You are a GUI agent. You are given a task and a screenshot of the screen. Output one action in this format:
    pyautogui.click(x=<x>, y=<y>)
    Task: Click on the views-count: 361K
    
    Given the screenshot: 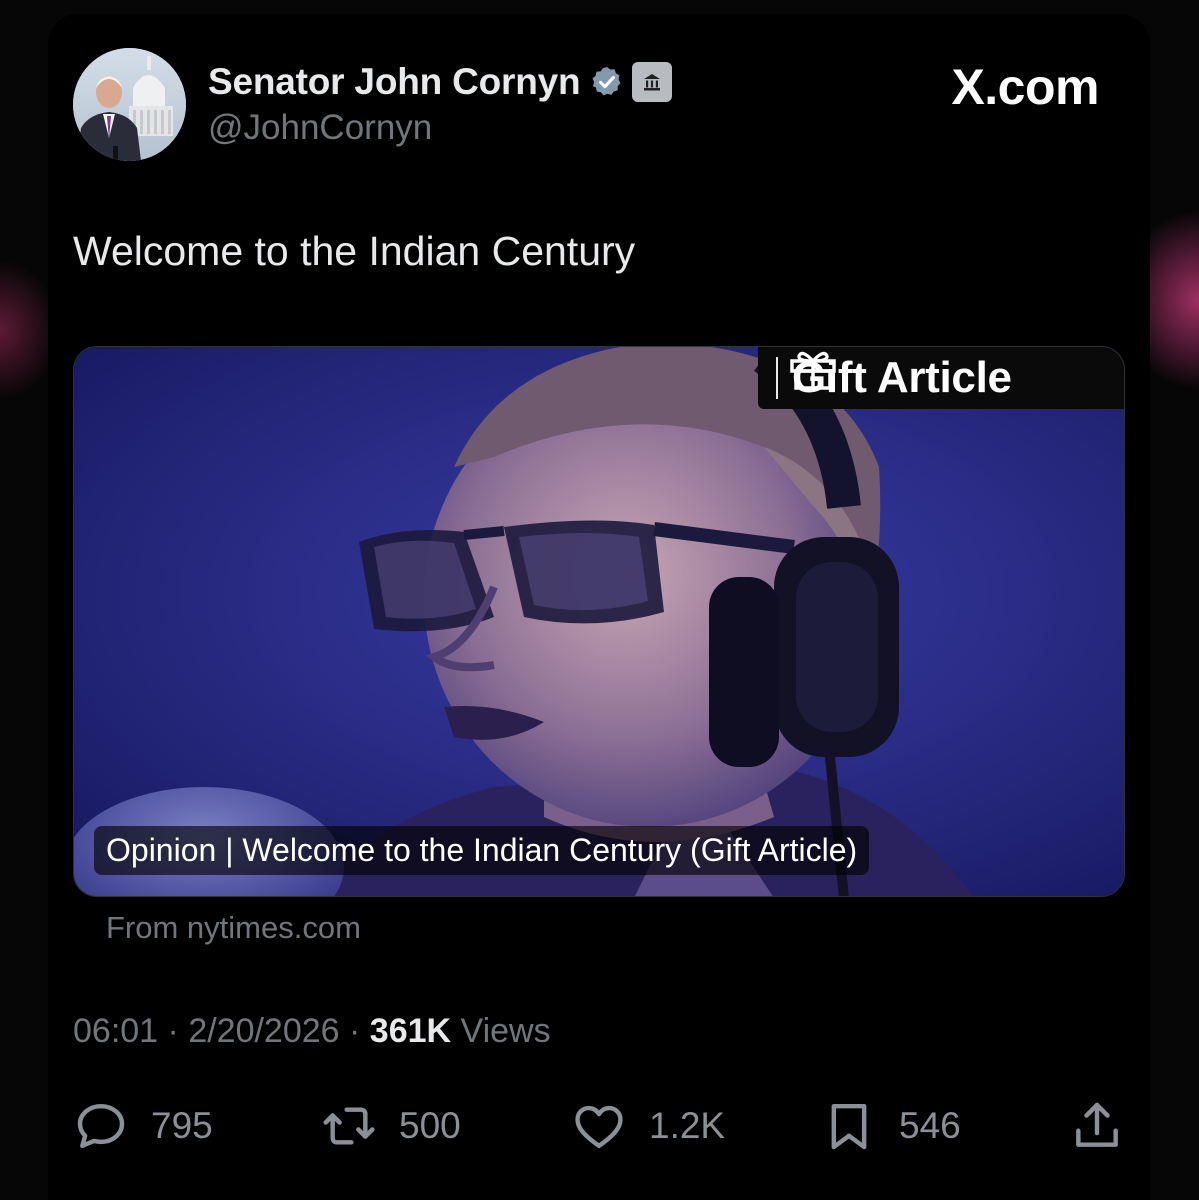 What is the action you would take?
    pyautogui.click(x=410, y=1031)
    